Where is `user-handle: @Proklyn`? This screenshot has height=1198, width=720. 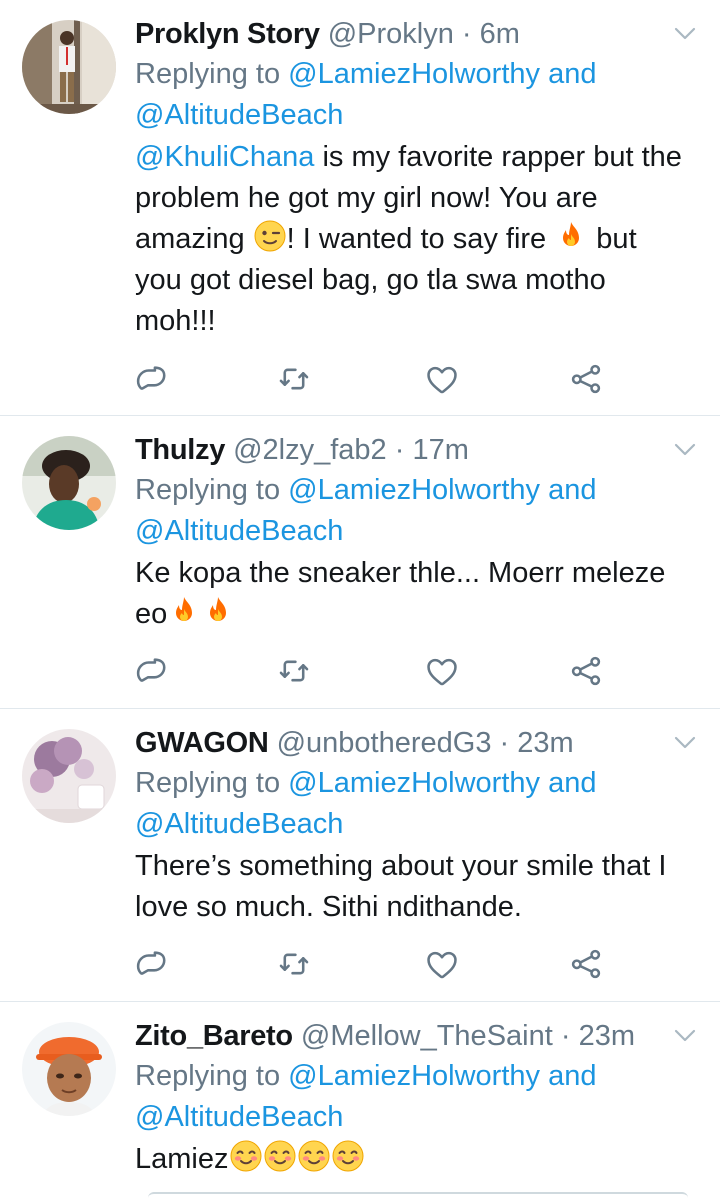
user-handle: @Proklyn is located at coordinates (391, 34).